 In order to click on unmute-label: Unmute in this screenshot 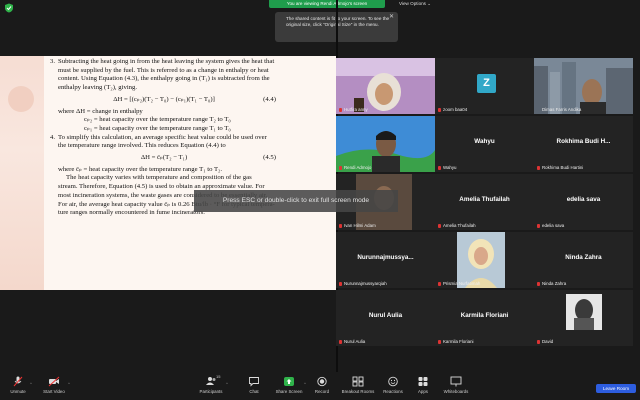, I will do `click(18, 391)`.